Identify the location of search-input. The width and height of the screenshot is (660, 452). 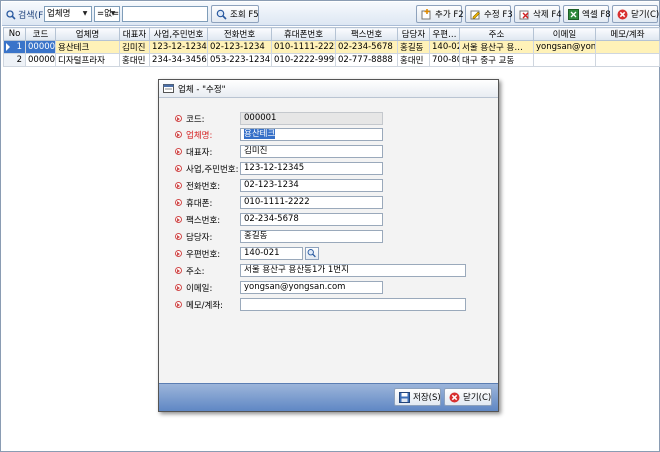
(165, 14).